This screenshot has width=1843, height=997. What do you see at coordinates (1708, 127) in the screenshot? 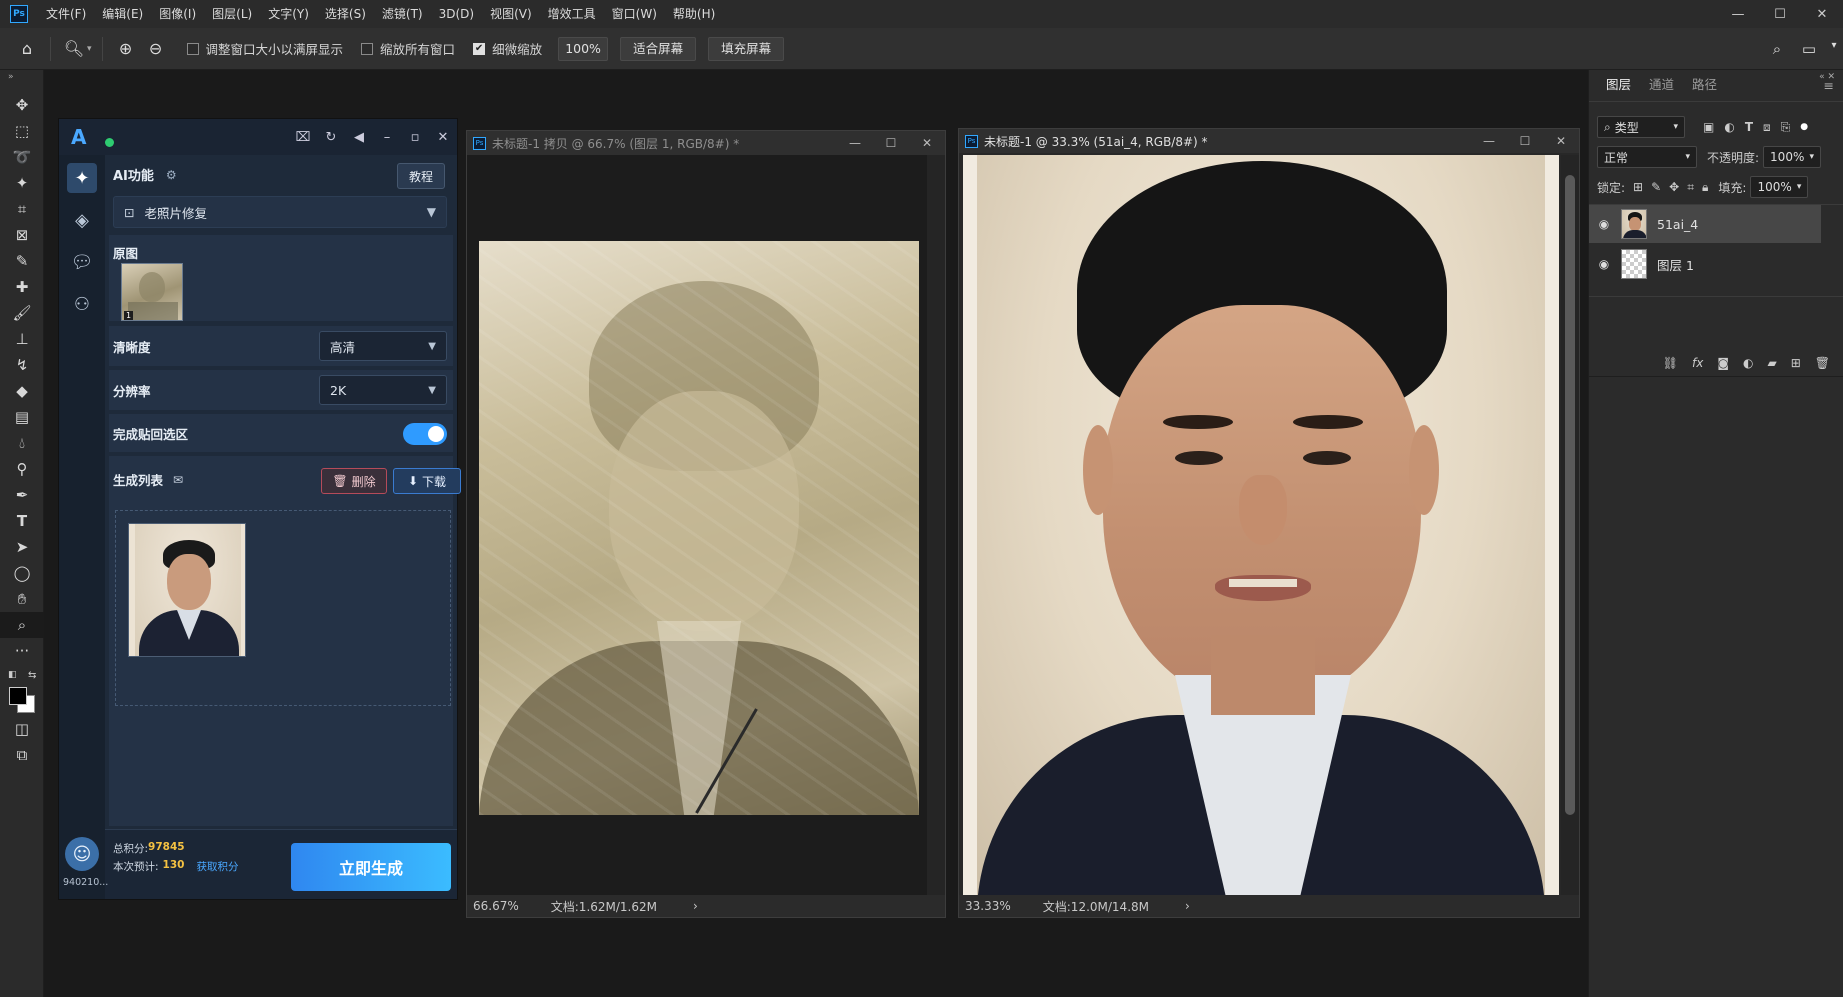
I see `filter-image-icon: ▣` at bounding box center [1708, 127].